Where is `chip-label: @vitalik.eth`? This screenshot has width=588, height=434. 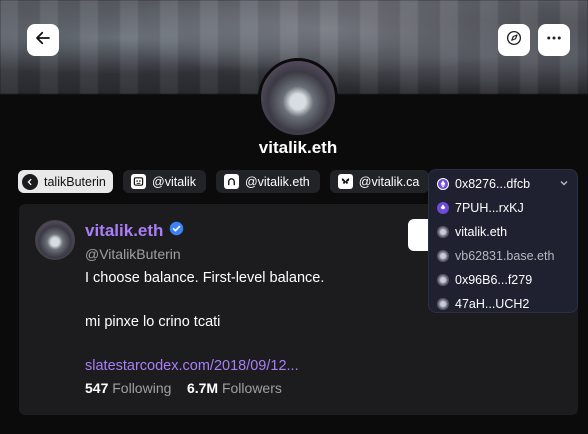
chip-label: @vitalik.eth is located at coordinates (277, 181).